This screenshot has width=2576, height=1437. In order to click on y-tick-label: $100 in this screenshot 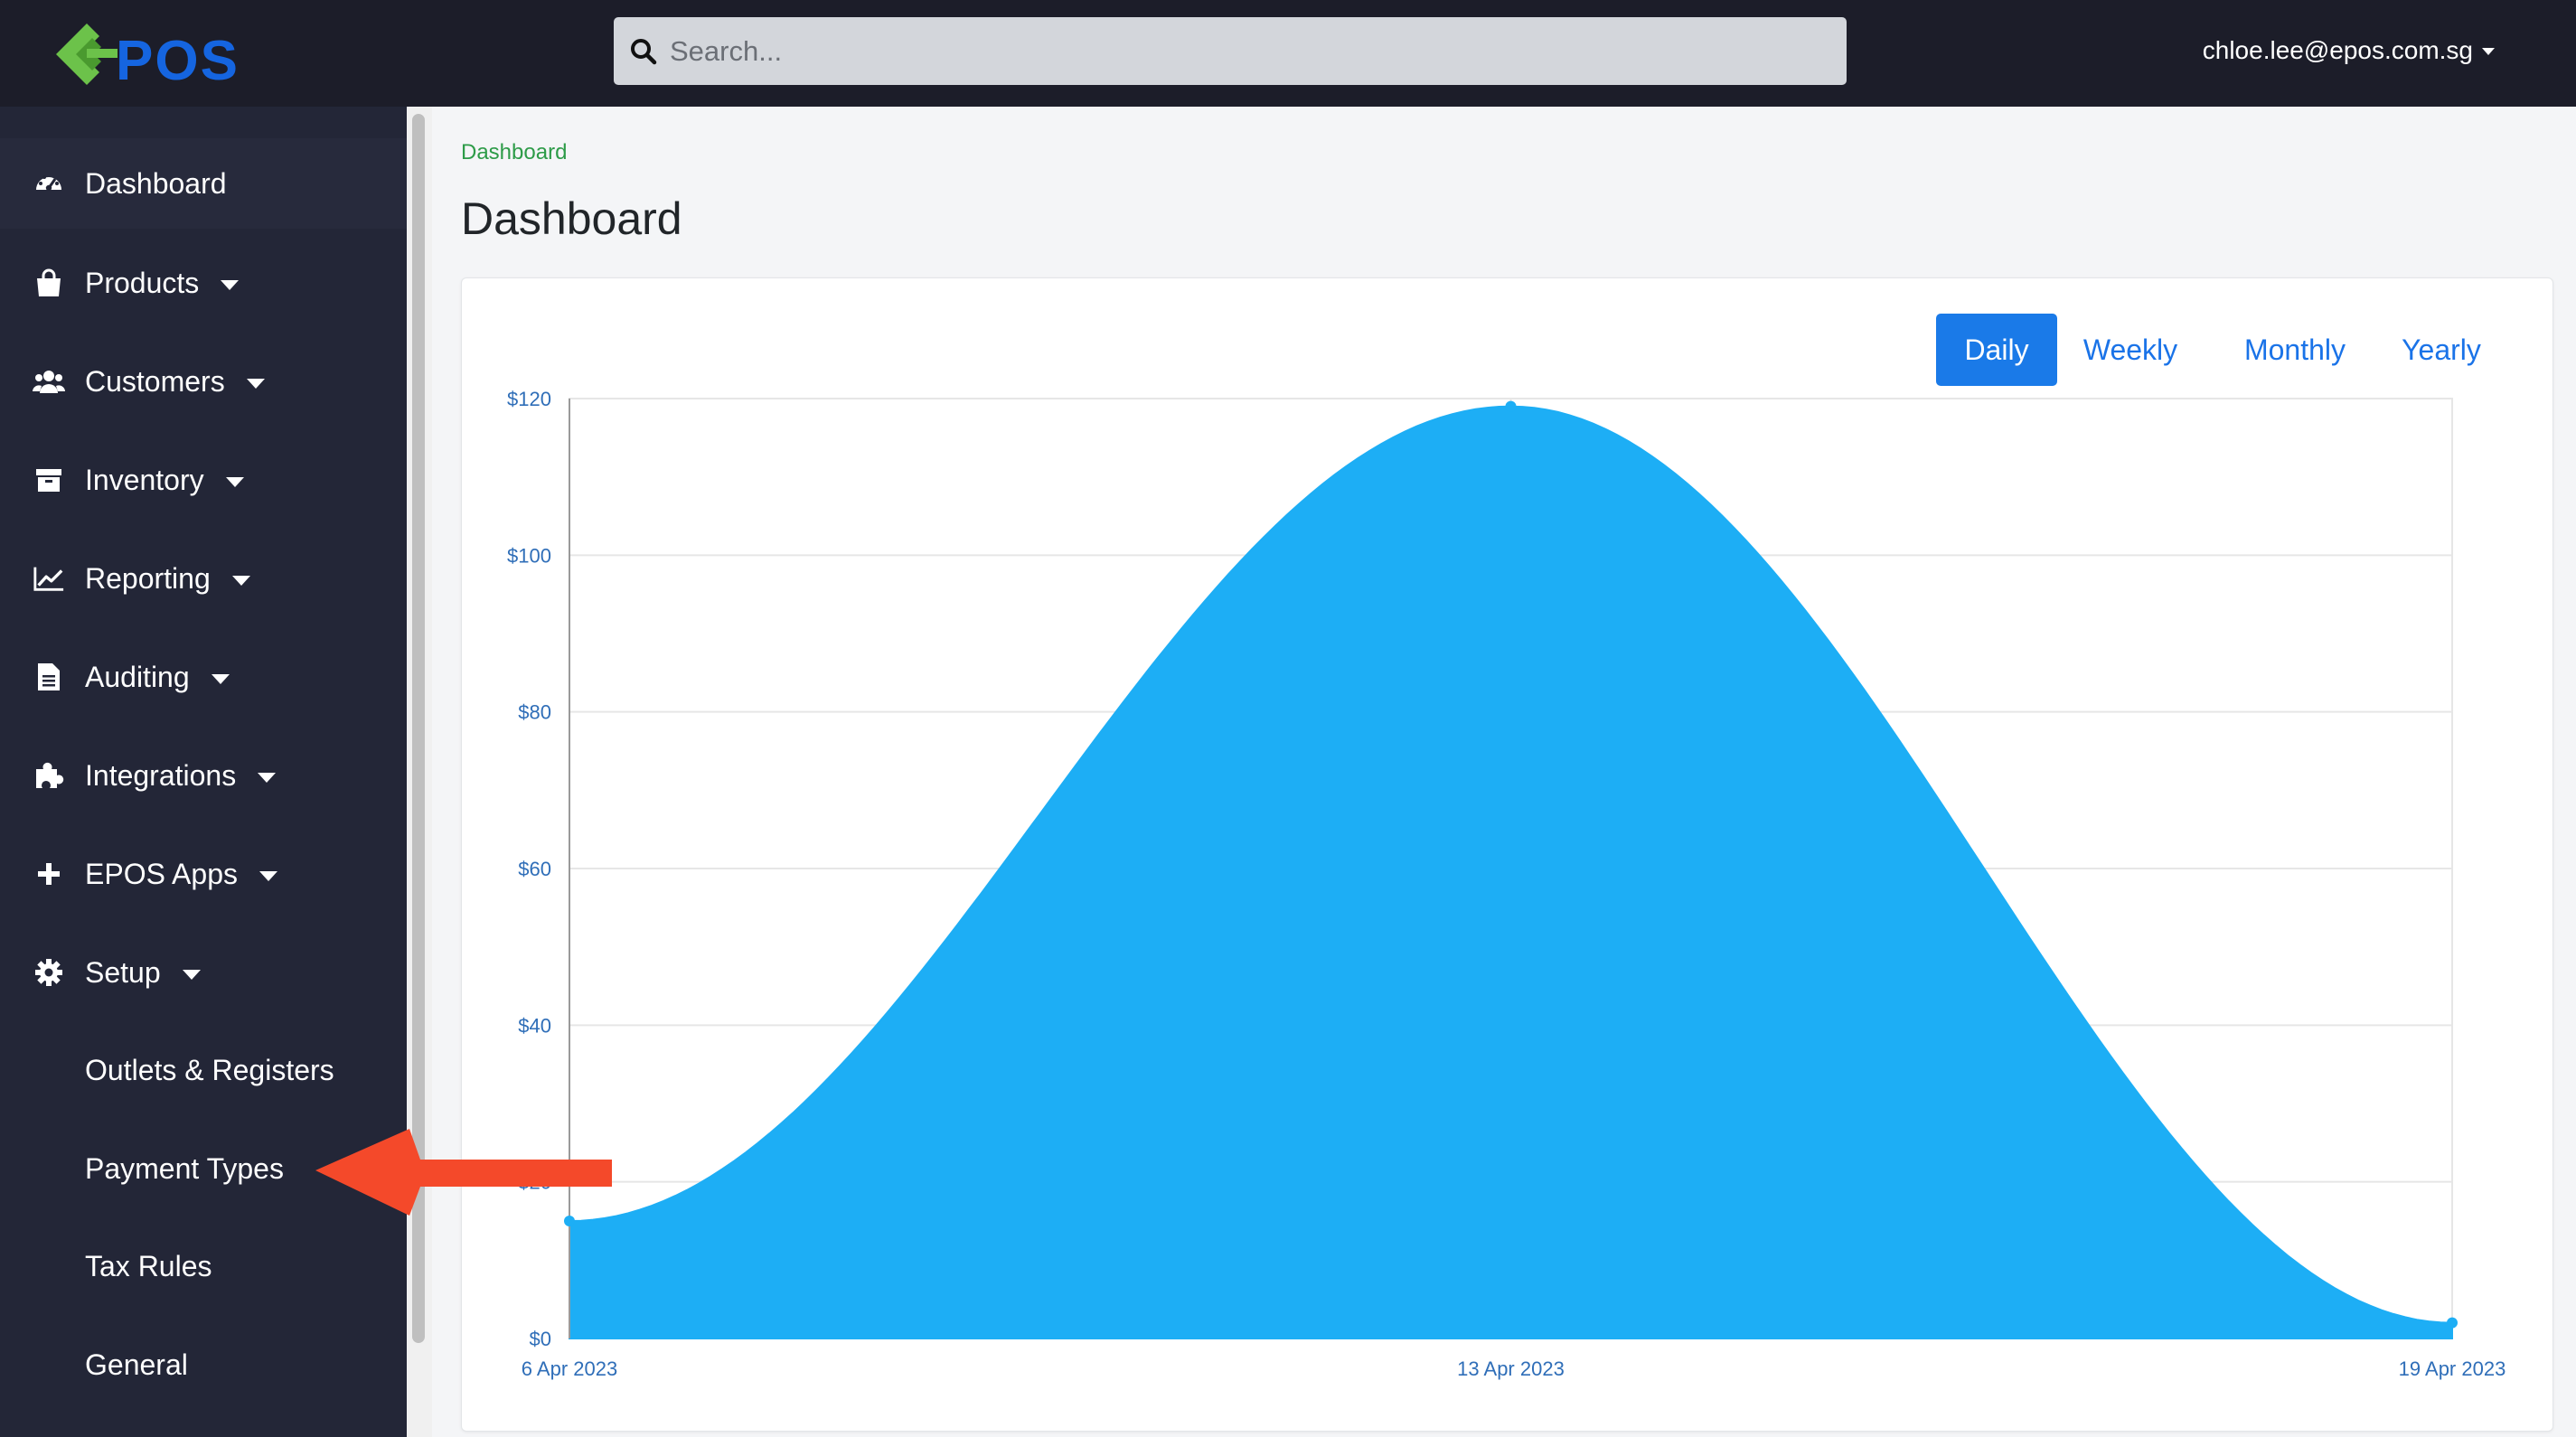, I will do `click(529, 556)`.